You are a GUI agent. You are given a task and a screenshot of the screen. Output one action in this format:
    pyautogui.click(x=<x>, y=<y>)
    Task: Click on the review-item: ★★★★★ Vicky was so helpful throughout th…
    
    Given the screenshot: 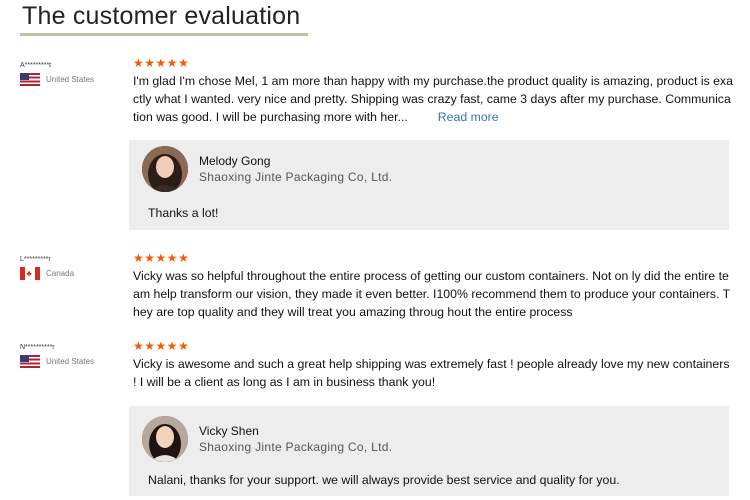 What is the action you would take?
    pyautogui.click(x=433, y=286)
    